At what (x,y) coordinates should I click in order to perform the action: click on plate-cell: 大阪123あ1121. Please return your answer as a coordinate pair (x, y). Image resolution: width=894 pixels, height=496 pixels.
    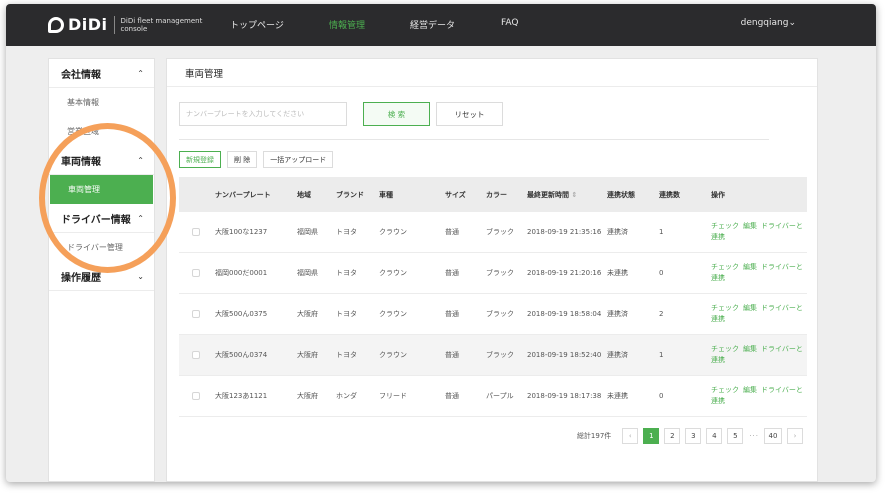
    Looking at the image, I should click on (241, 396).